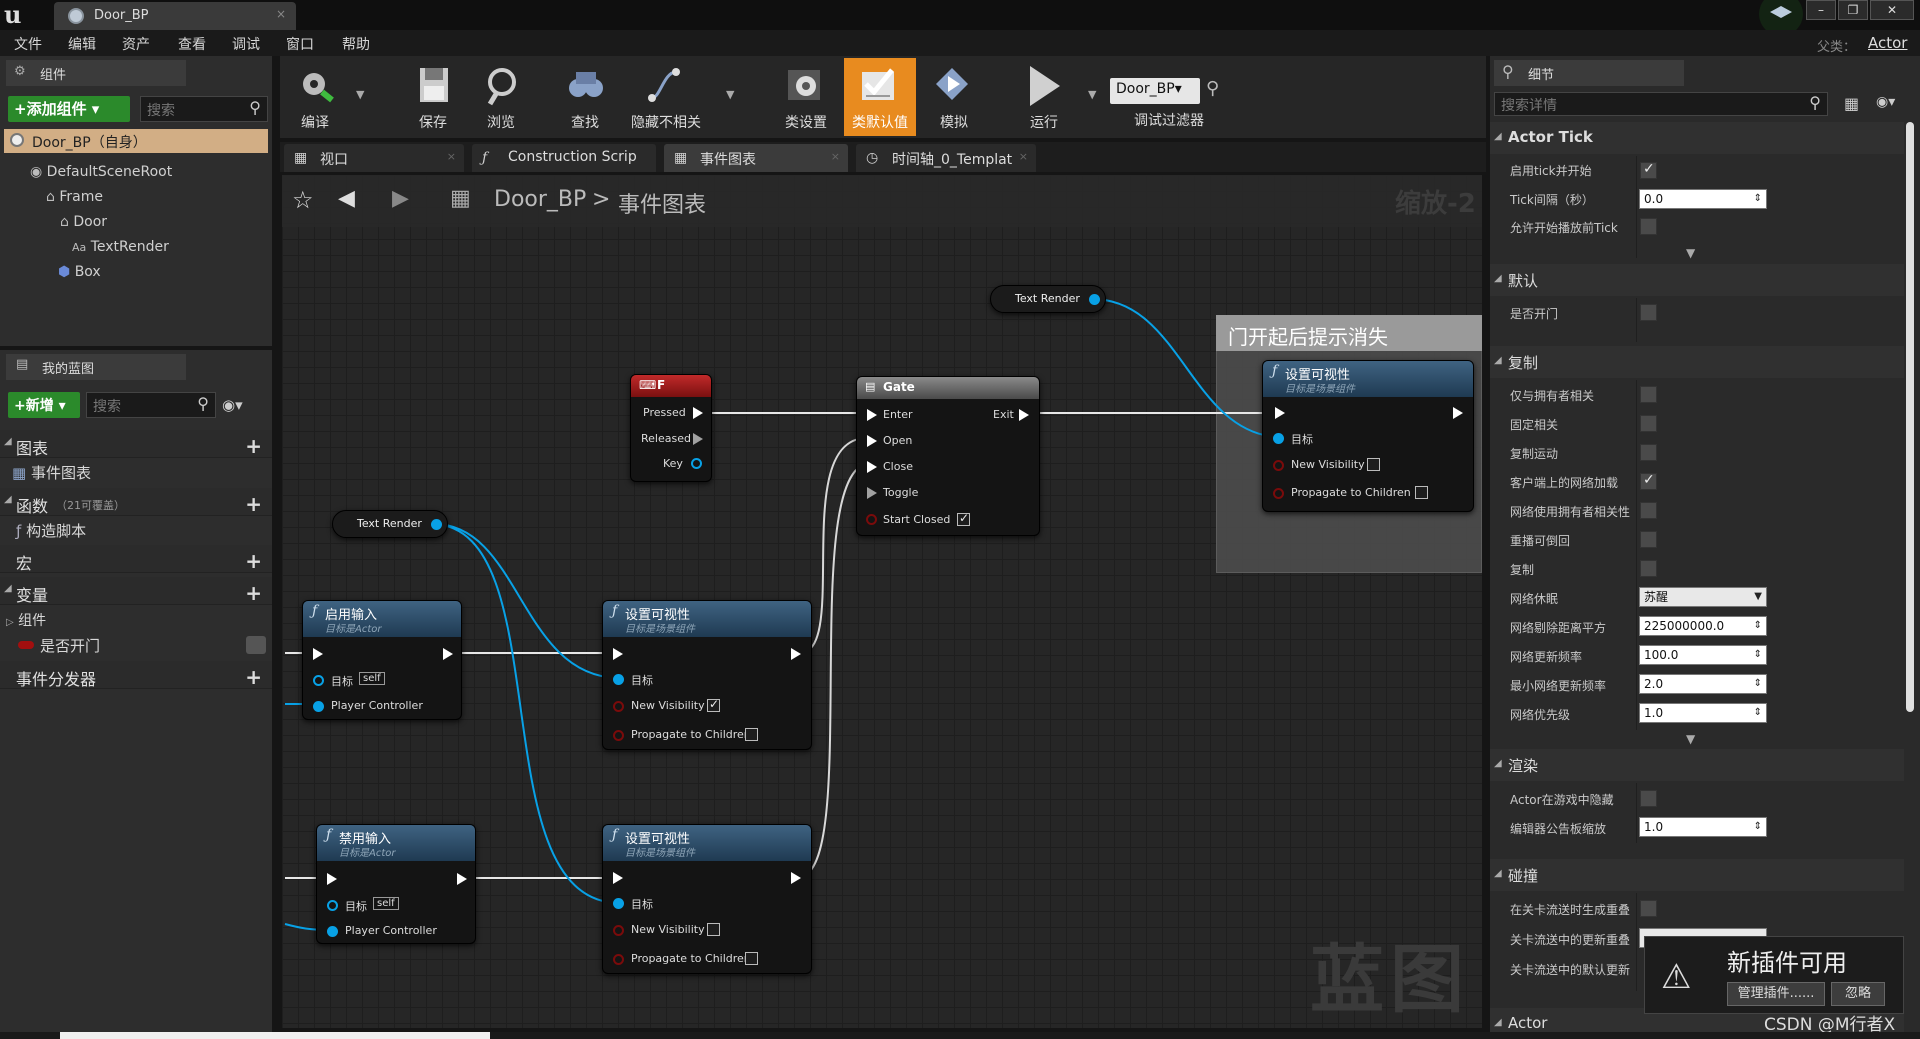 Image resolution: width=1920 pixels, height=1039 pixels. What do you see at coordinates (1648, 226) in the screenshot?
I see `tick-before-begin-play-checkbox` at bounding box center [1648, 226].